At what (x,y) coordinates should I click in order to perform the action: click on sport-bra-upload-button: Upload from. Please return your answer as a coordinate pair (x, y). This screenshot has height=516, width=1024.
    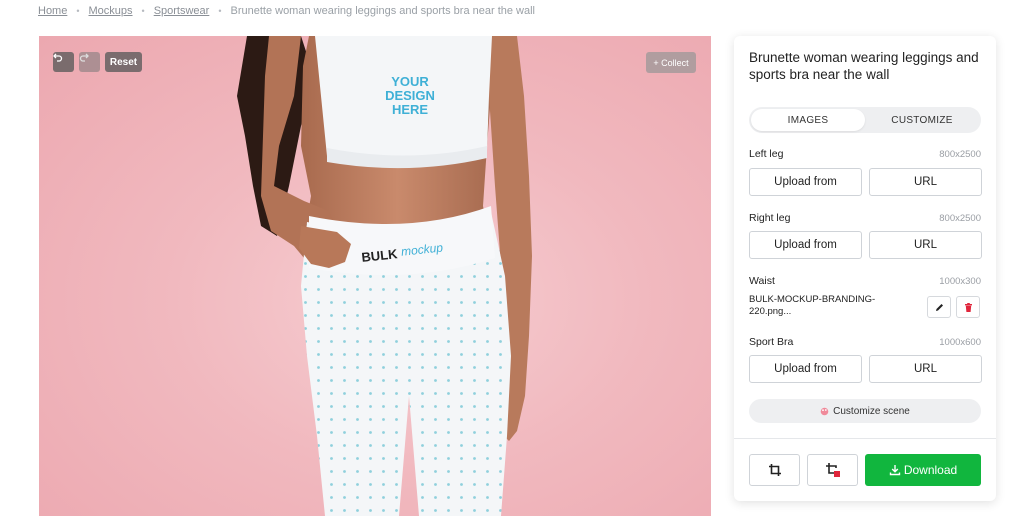
    Looking at the image, I should click on (805, 369).